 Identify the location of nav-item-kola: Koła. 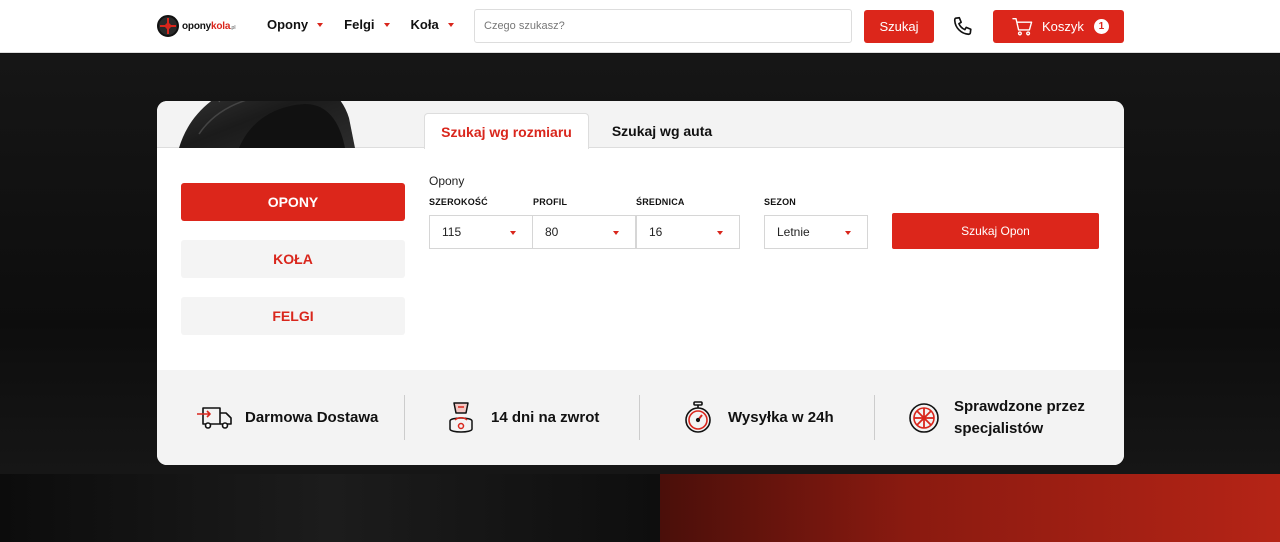
(432, 24).